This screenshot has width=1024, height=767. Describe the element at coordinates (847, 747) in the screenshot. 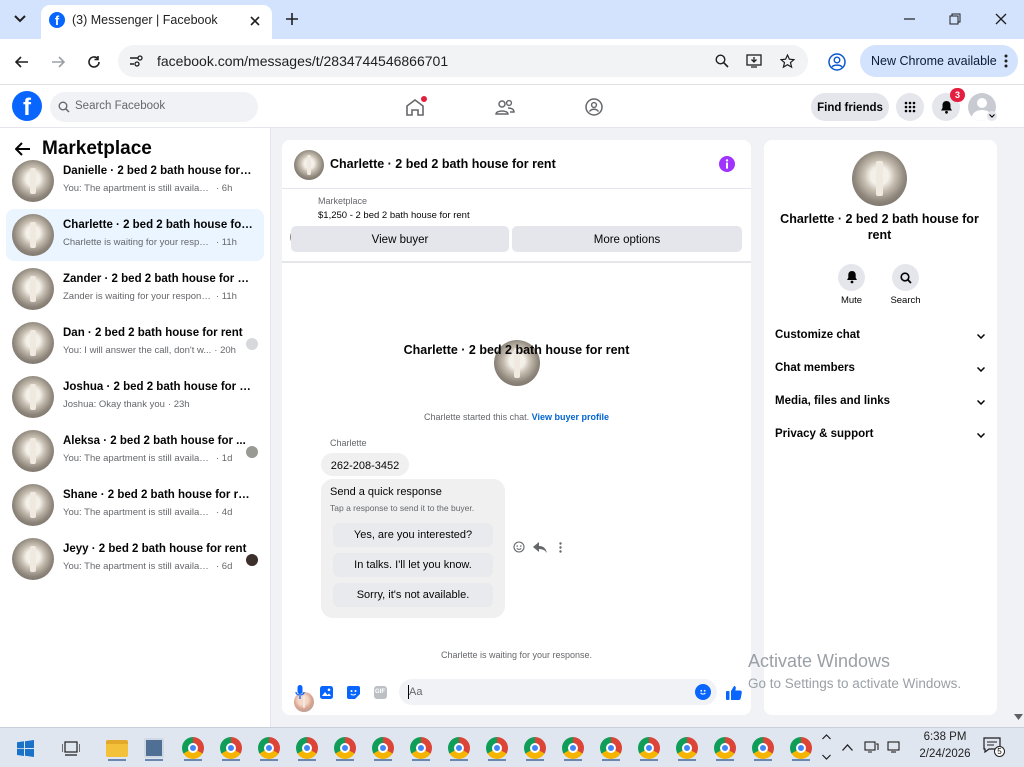

I see `show-hidden-icons-chevron-icon` at that location.